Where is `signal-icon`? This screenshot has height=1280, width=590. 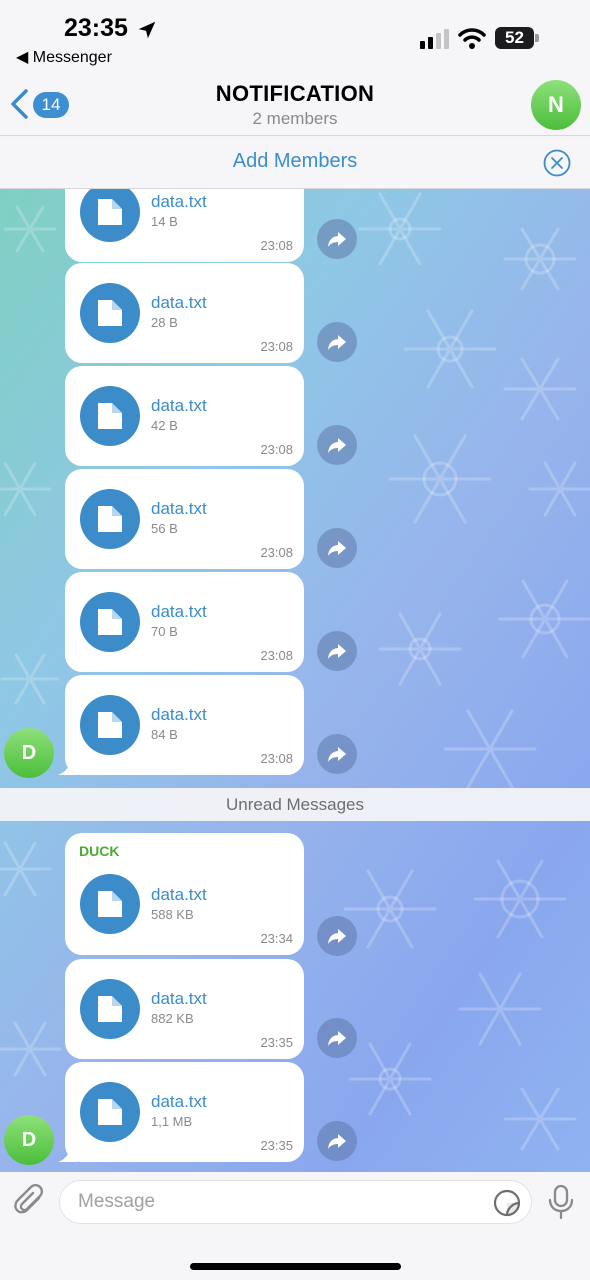 signal-icon is located at coordinates (434, 39).